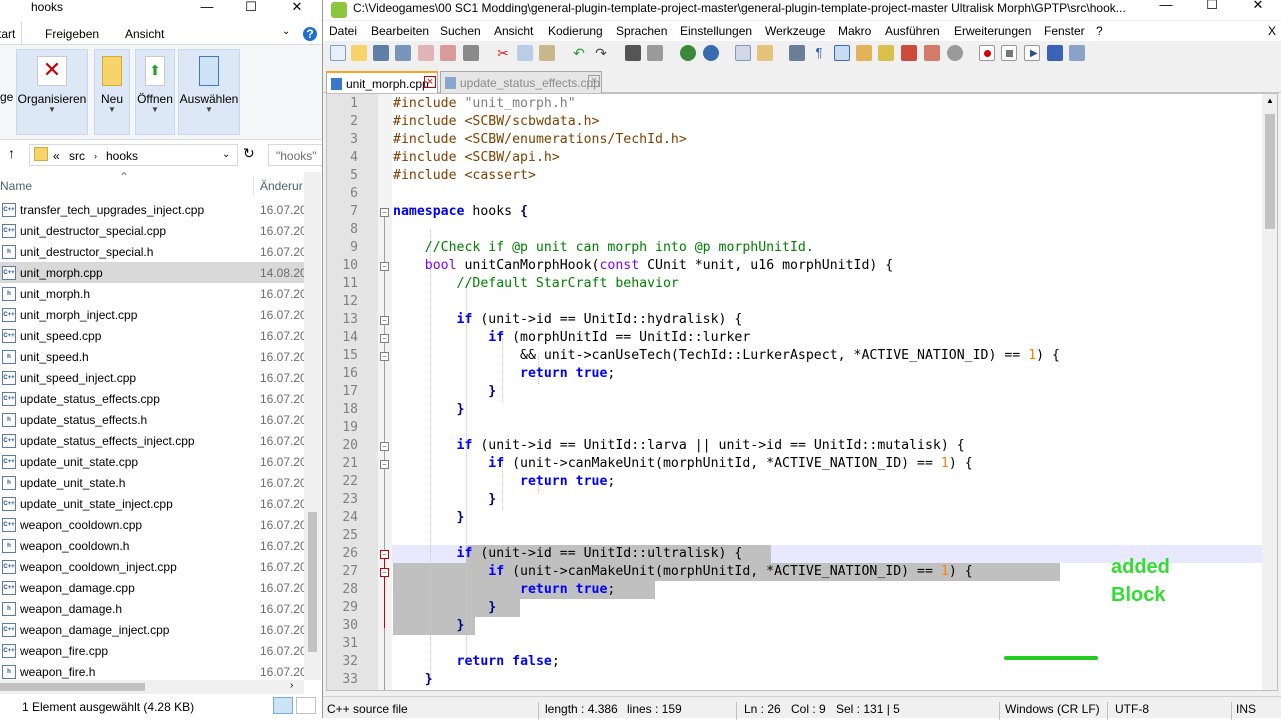 The height and width of the screenshot is (720, 1281). Describe the element at coordinates (909, 53) in the screenshot. I see `function-list-icon` at that location.